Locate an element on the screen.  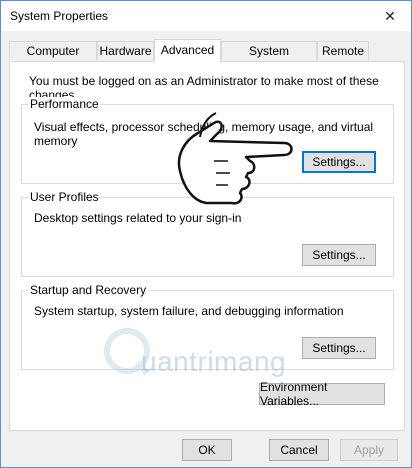
ok-button: OK is located at coordinates (207, 450).